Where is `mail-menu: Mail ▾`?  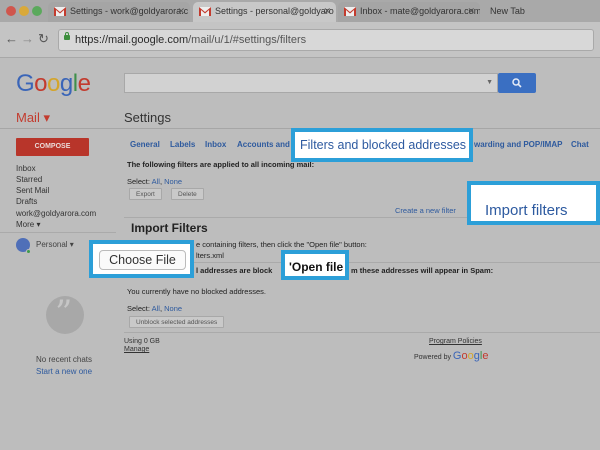 mail-menu: Mail ▾ is located at coordinates (33, 118).